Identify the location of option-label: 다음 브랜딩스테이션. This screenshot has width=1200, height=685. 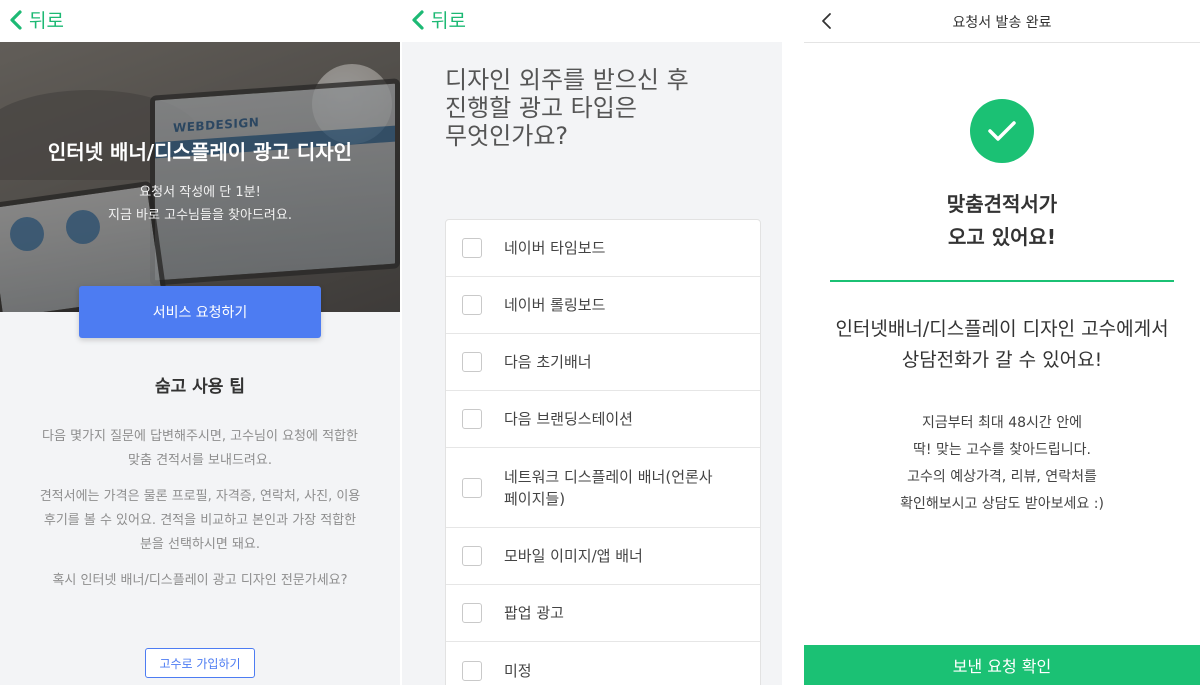
(568, 419).